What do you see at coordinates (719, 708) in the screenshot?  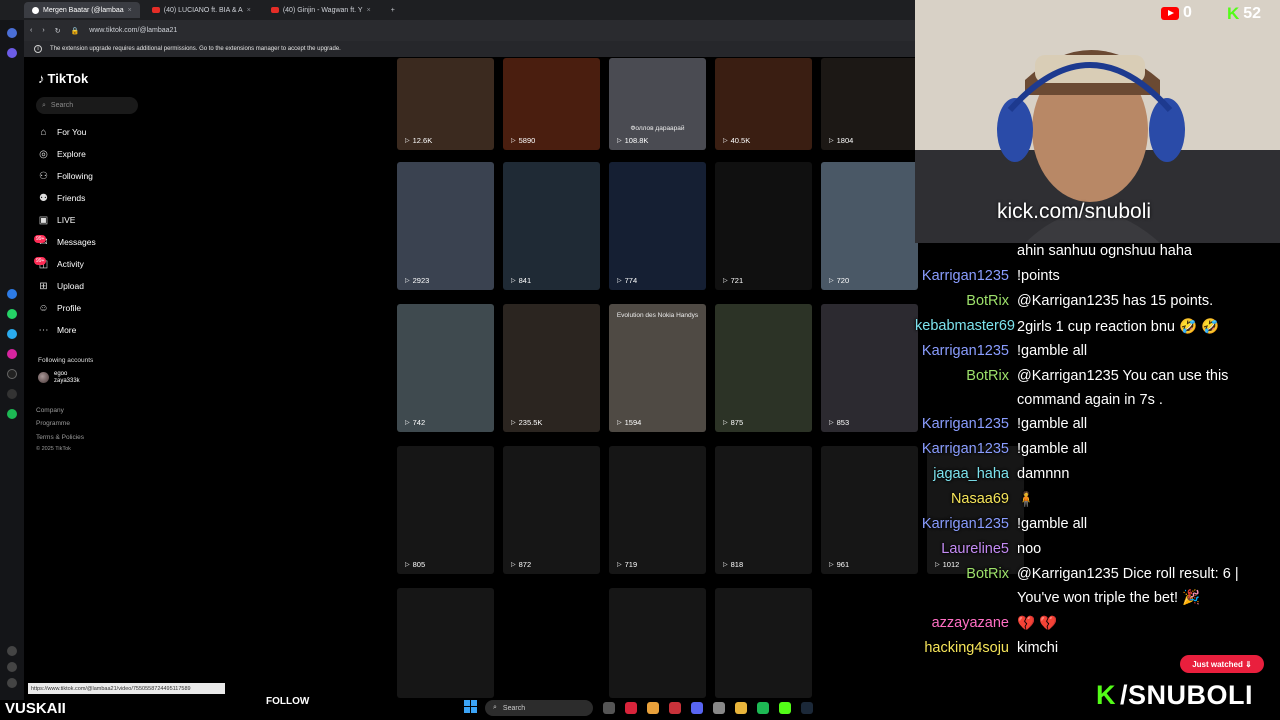 I see `settings-icon` at bounding box center [719, 708].